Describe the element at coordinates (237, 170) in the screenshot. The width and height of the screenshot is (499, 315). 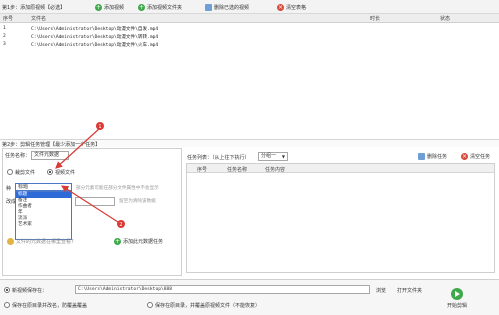
I see `task-col-name: 任务名称` at that location.